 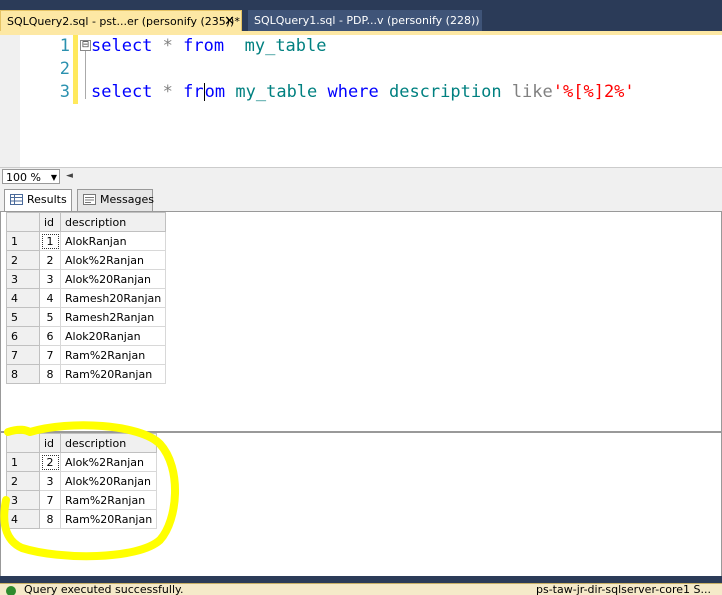 I want to click on grid-icon, so click(x=16, y=199).